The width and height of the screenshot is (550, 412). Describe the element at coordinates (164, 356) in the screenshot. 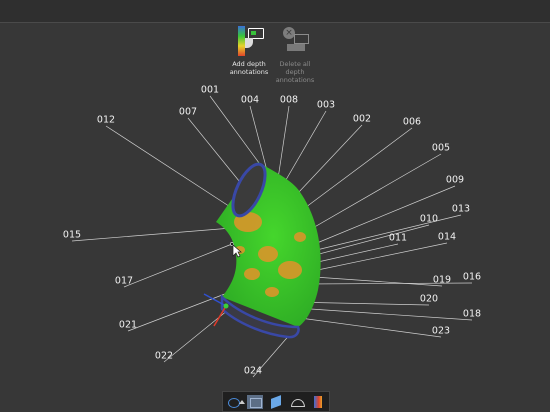

I see `depth-annotation-label: 022` at that location.